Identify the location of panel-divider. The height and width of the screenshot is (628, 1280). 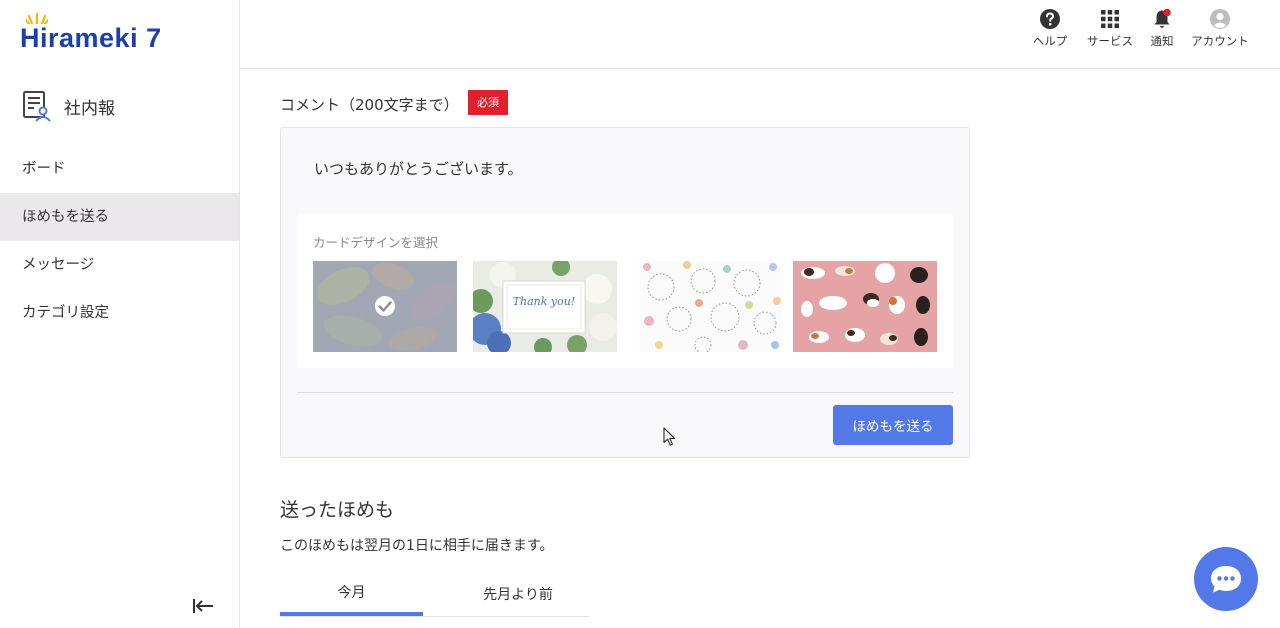
(625, 392).